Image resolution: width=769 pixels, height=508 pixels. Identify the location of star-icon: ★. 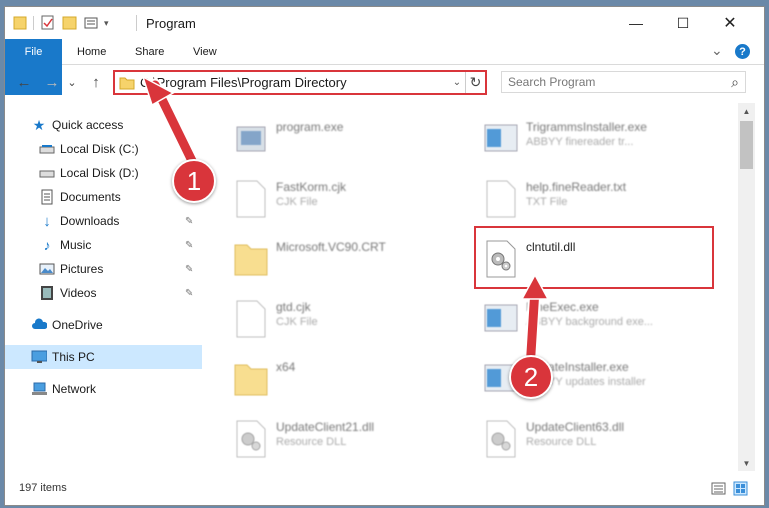
(39, 124).